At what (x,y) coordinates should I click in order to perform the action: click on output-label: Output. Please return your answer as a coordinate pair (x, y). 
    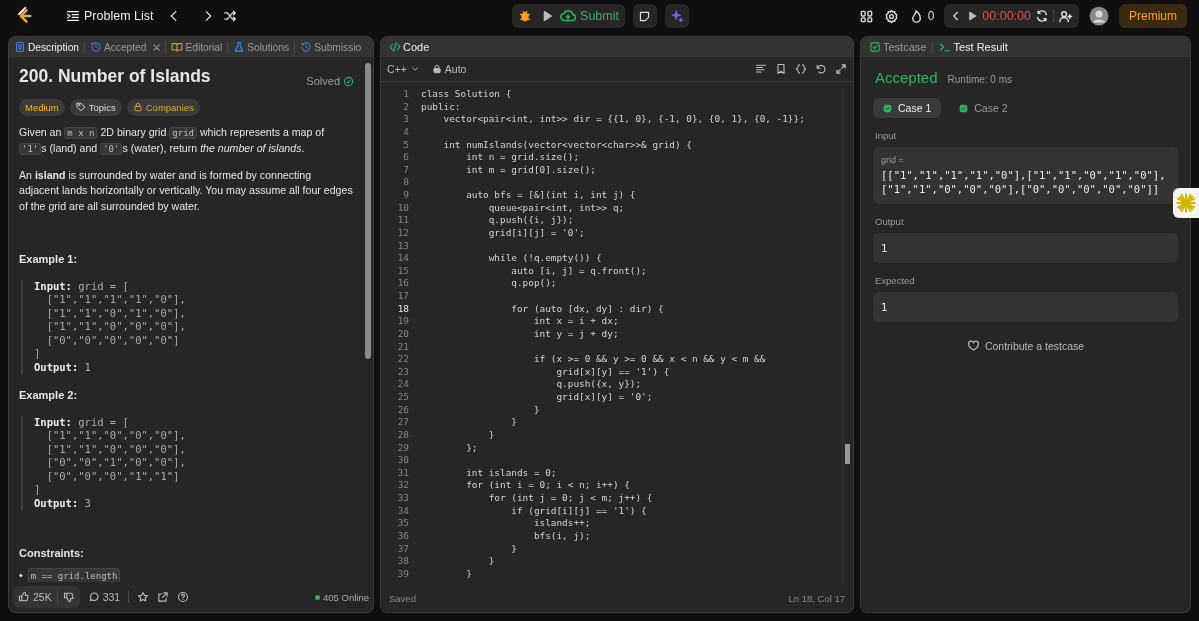
    Looking at the image, I should click on (890, 221).